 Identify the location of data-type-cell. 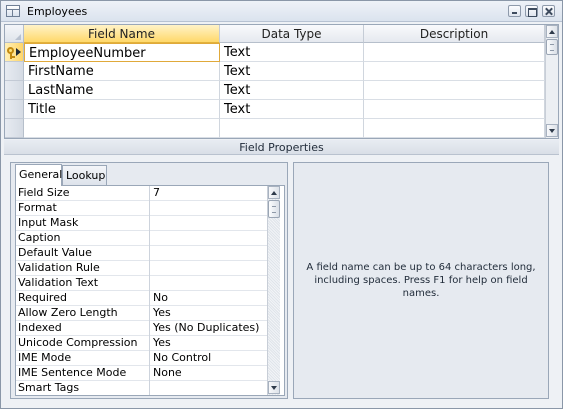
(292, 128).